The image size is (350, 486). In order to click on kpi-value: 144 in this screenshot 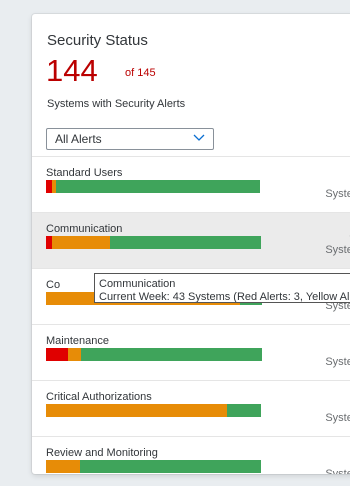, I will do `click(72, 70)`.